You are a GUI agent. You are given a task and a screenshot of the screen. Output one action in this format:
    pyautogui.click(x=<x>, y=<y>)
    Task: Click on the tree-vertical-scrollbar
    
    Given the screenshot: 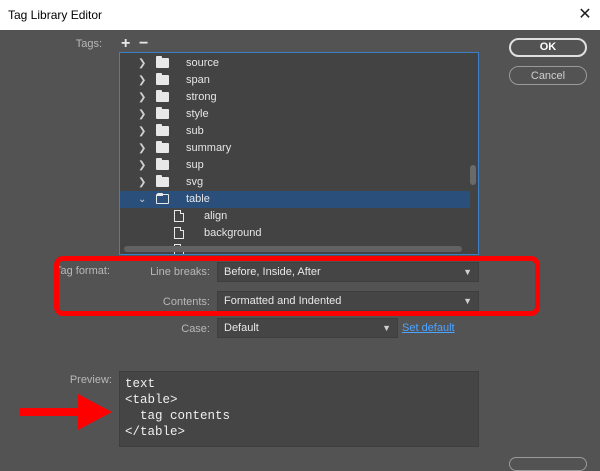 What is the action you would take?
    pyautogui.click(x=473, y=175)
    